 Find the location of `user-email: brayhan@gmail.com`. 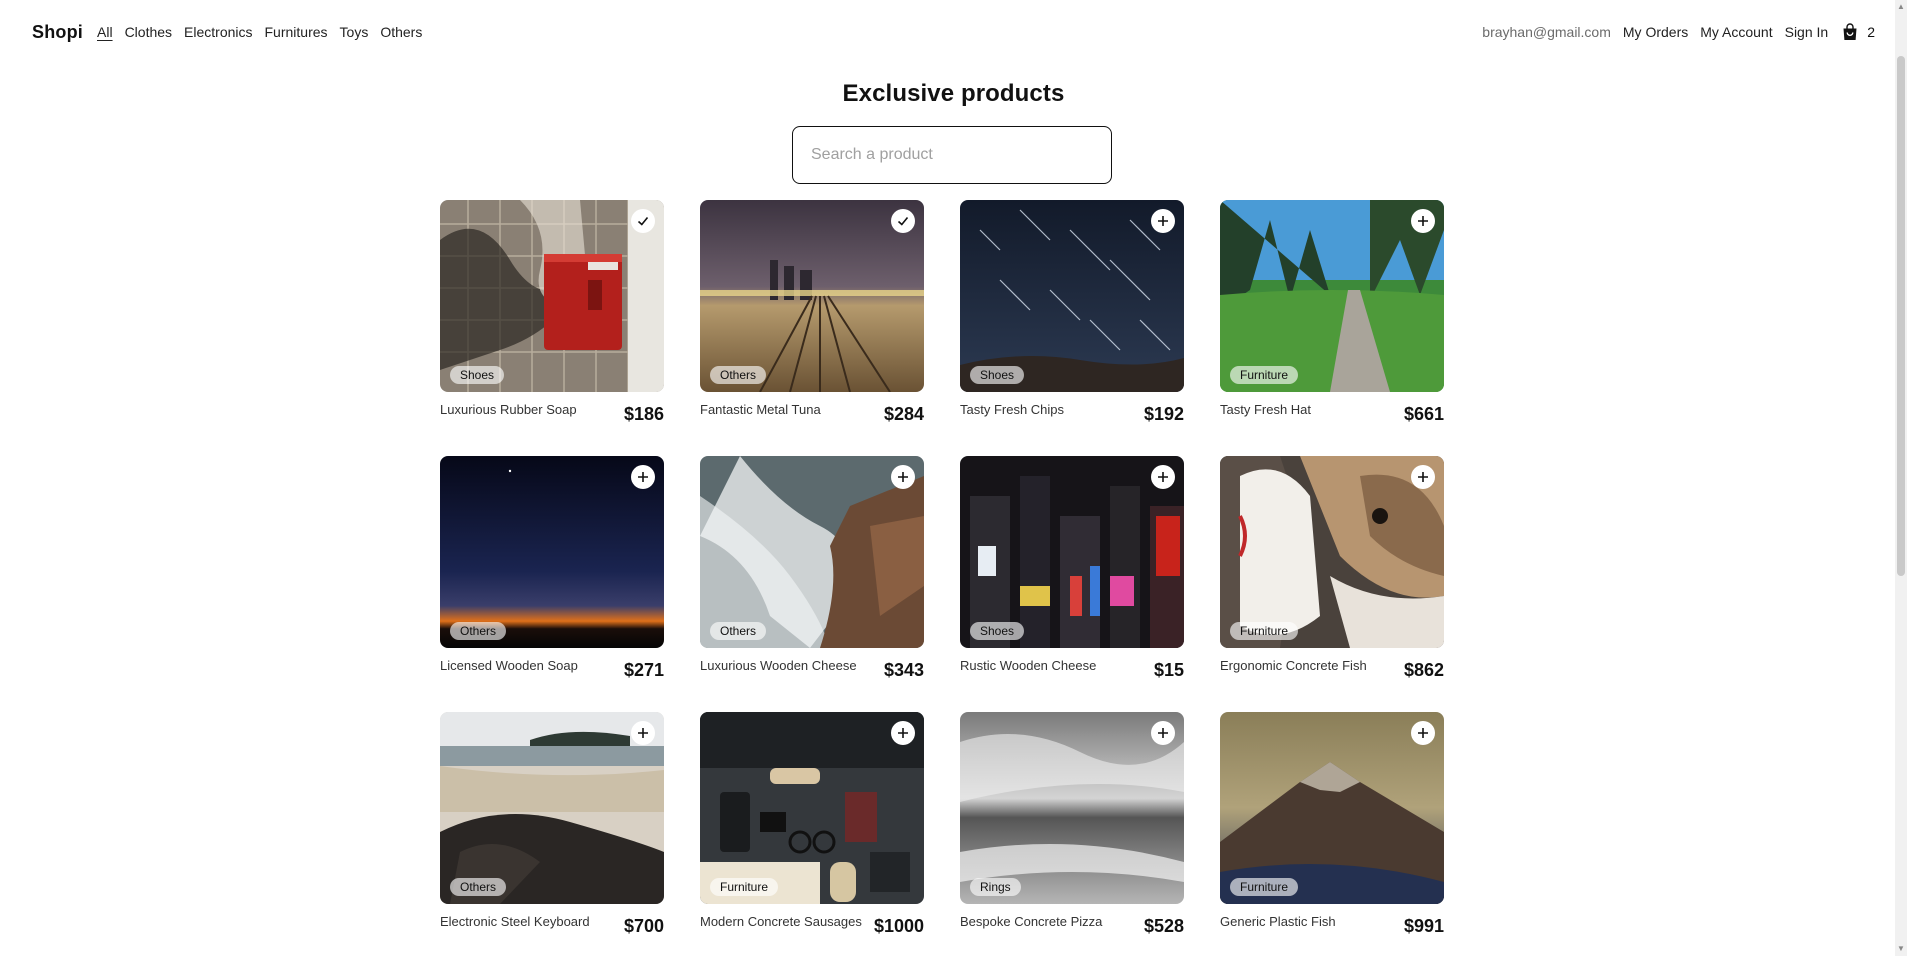

user-email: brayhan@gmail.com is located at coordinates (1546, 32).